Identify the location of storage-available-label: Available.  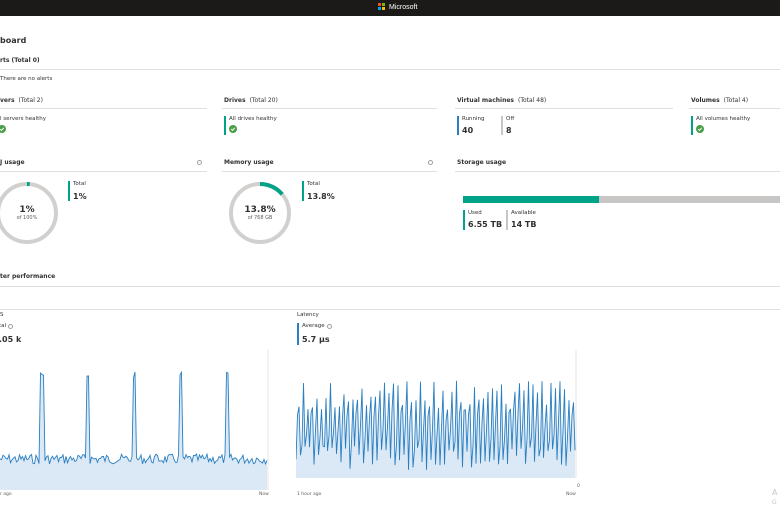
(523, 213).